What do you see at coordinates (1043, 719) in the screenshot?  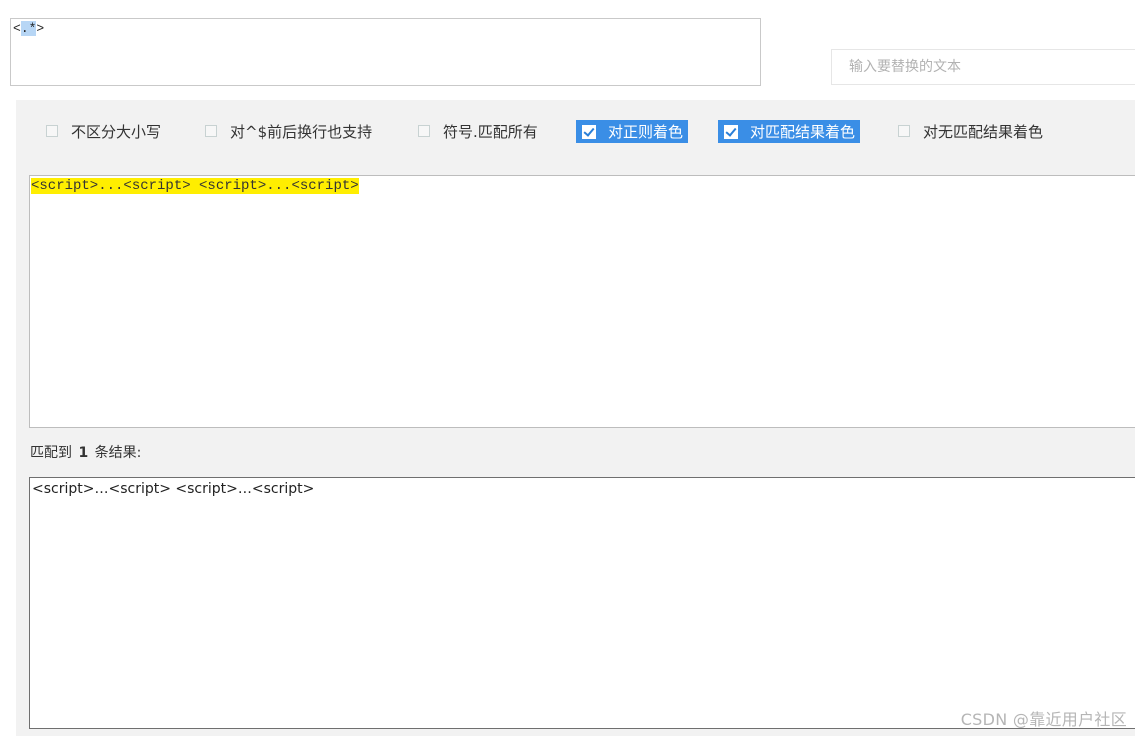 I see `watermark: CSDN @靠近用户社区` at bounding box center [1043, 719].